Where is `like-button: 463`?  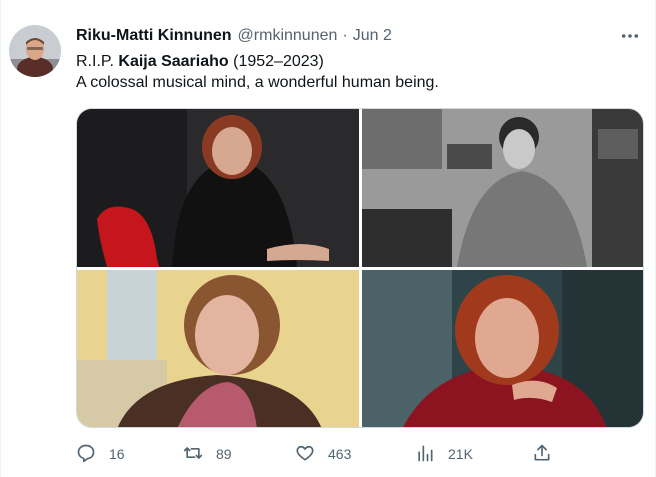 like-button: 463 is located at coordinates (323, 454).